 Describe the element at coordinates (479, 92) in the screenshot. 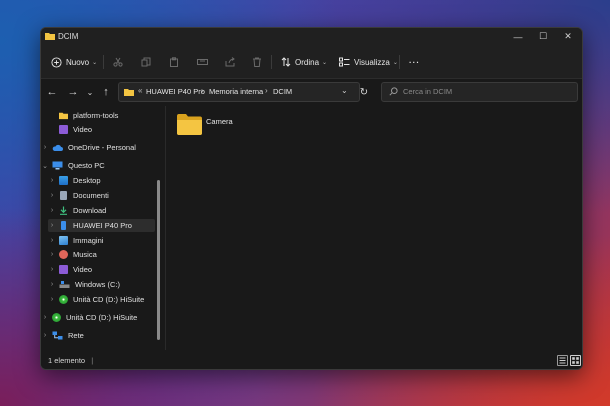

I see `search-box: Cerca in DCIM` at that location.